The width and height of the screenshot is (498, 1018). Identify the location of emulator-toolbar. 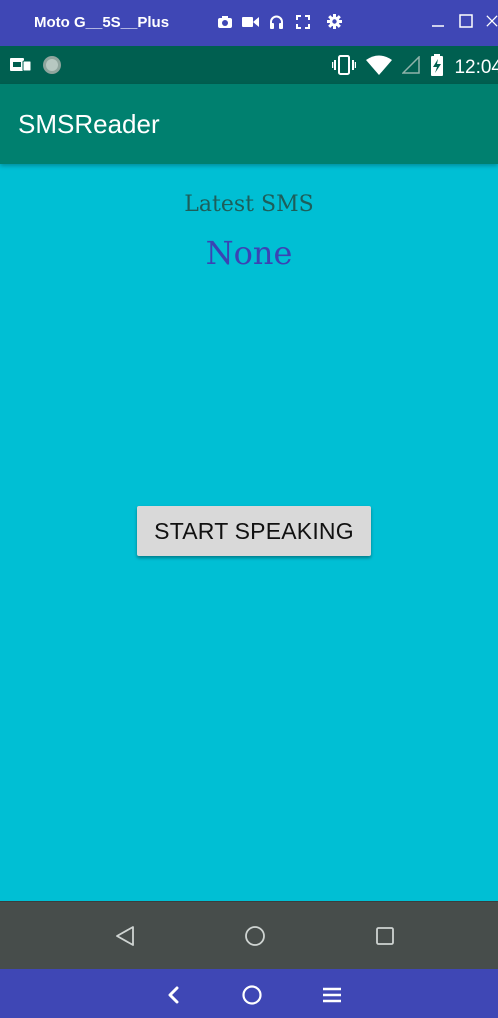
(279, 21).